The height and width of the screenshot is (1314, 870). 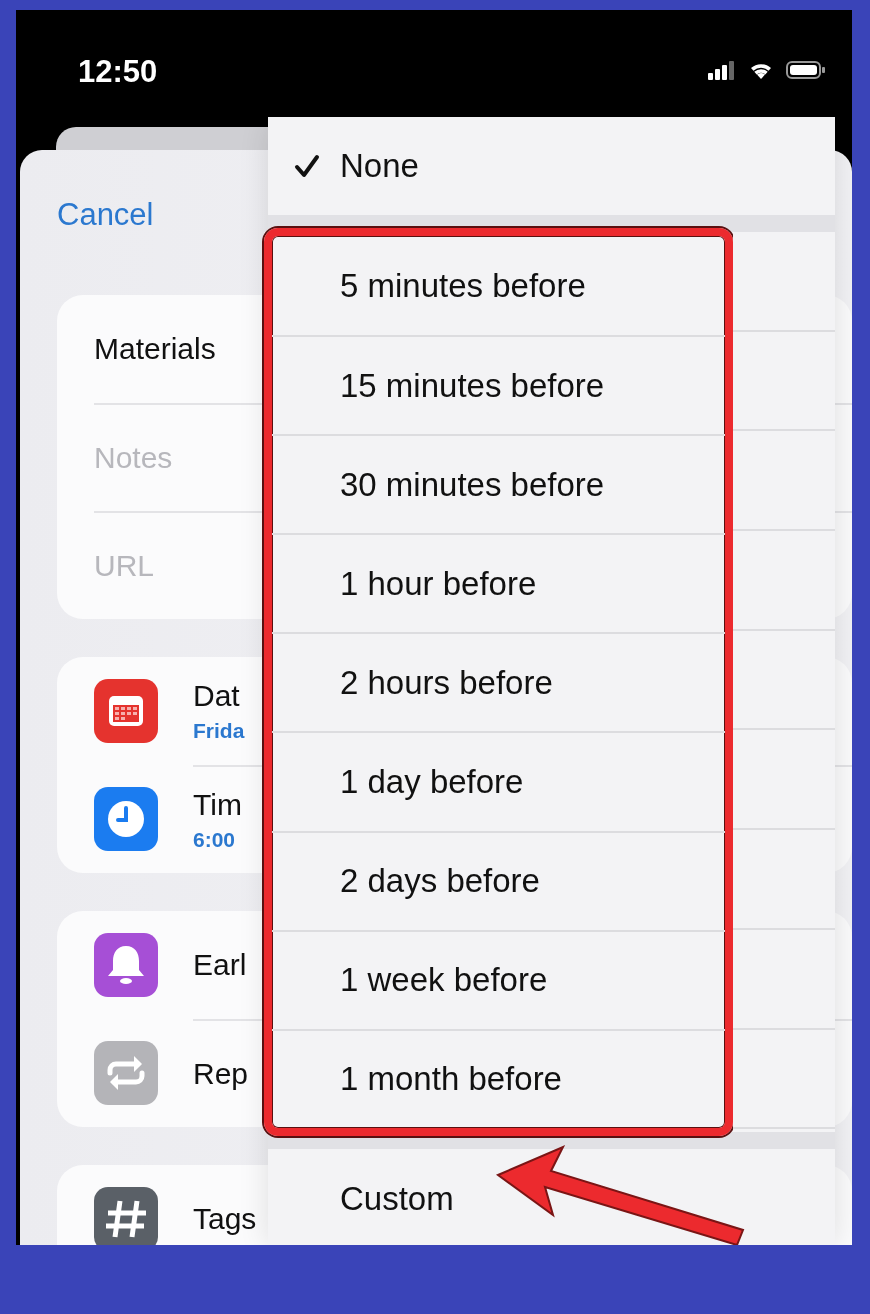 What do you see at coordinates (105, 215) in the screenshot?
I see `cancel-button: Cancel` at bounding box center [105, 215].